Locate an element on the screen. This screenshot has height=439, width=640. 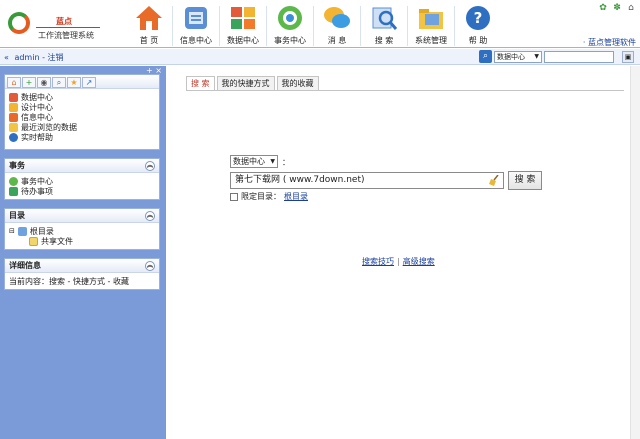
star-tab-icon: ★ is located at coordinates (74, 82).